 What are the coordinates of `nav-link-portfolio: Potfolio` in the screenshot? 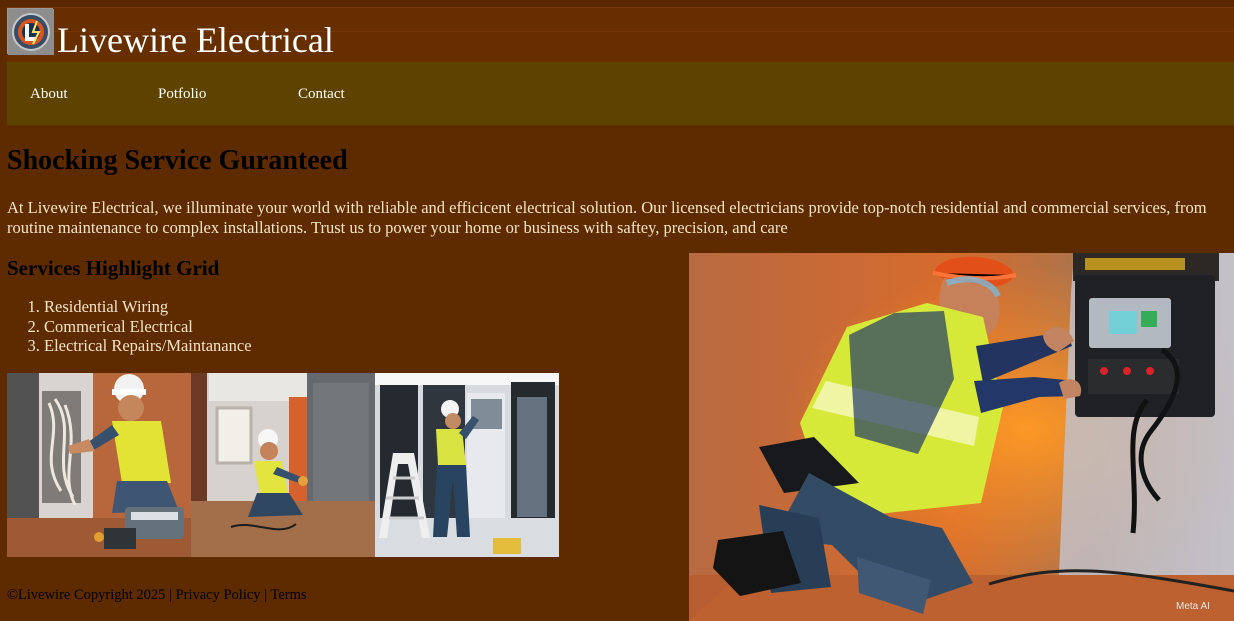 It's located at (182, 94).